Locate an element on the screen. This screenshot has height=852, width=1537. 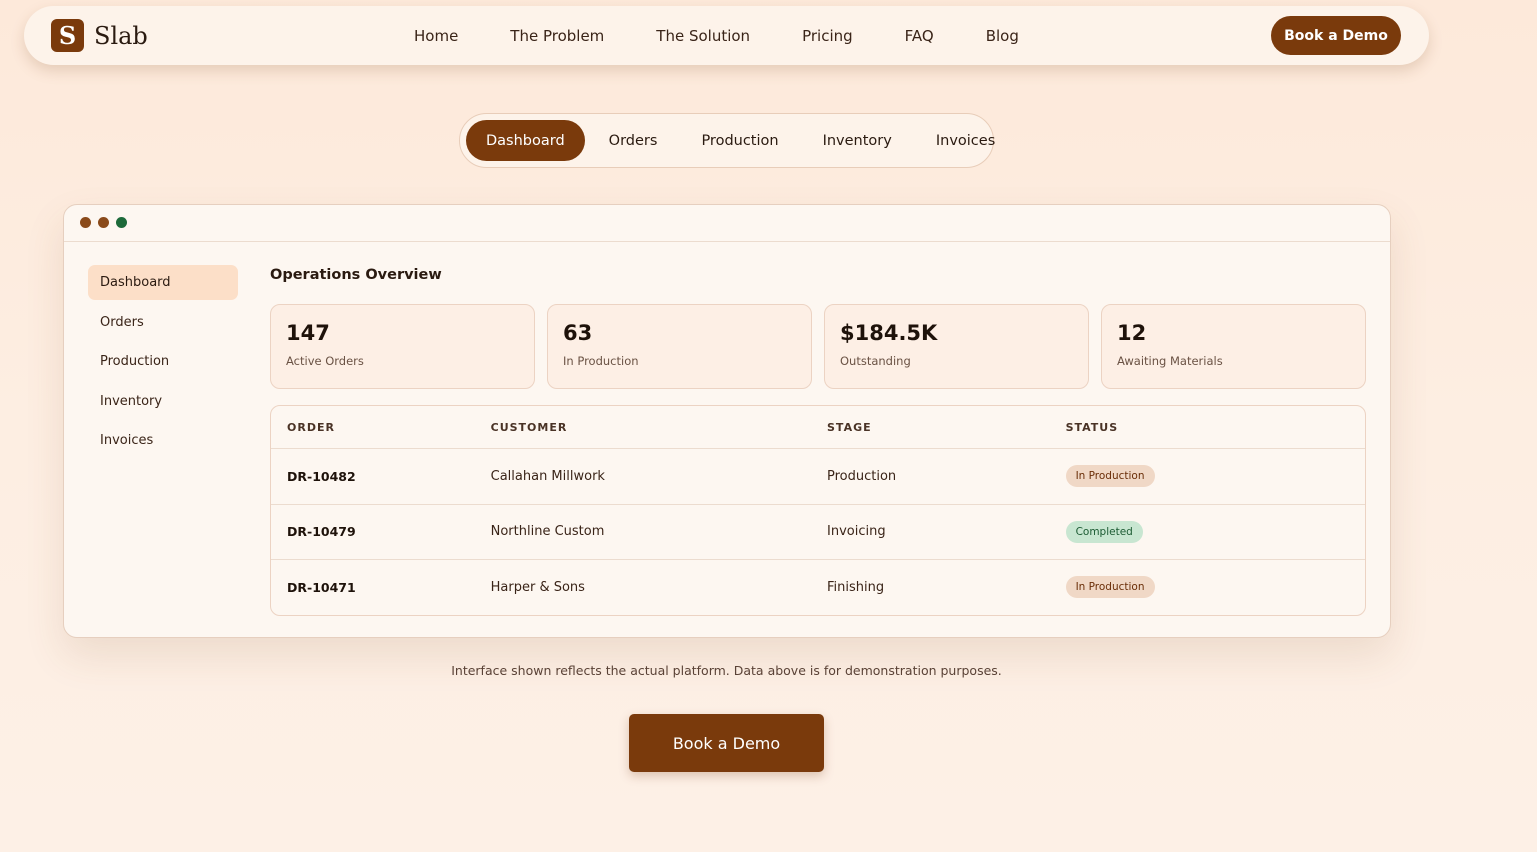
book-demo-button-top: Book a Demo is located at coordinates (1336, 35).